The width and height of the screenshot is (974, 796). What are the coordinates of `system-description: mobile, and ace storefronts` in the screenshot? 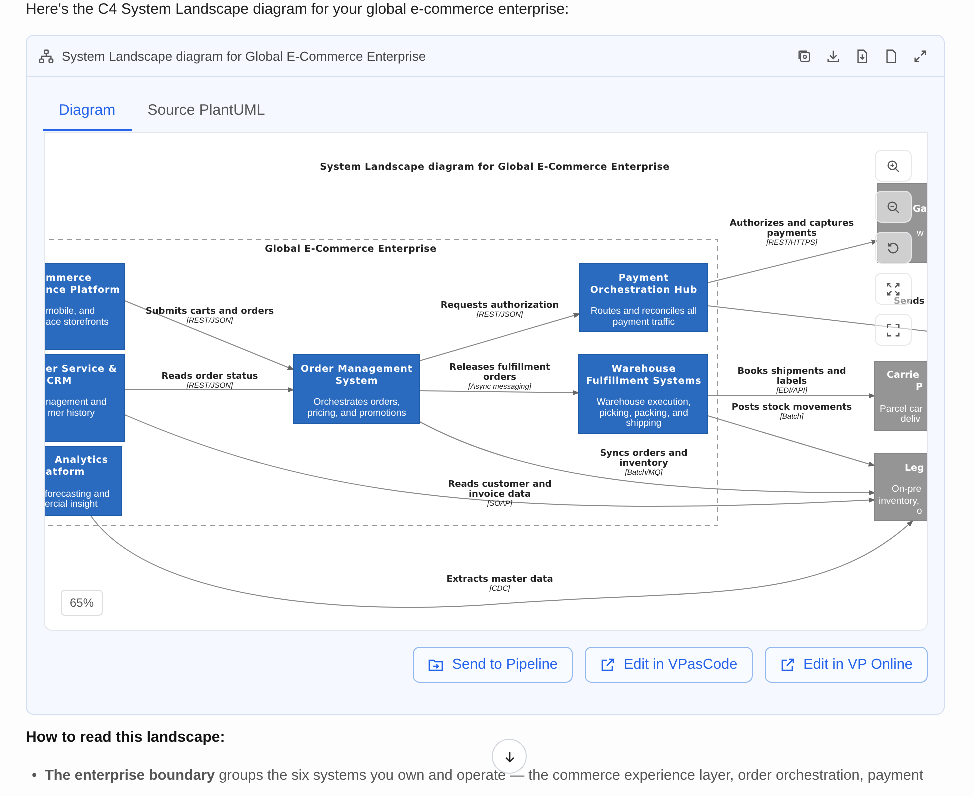 It's located at (77, 317).